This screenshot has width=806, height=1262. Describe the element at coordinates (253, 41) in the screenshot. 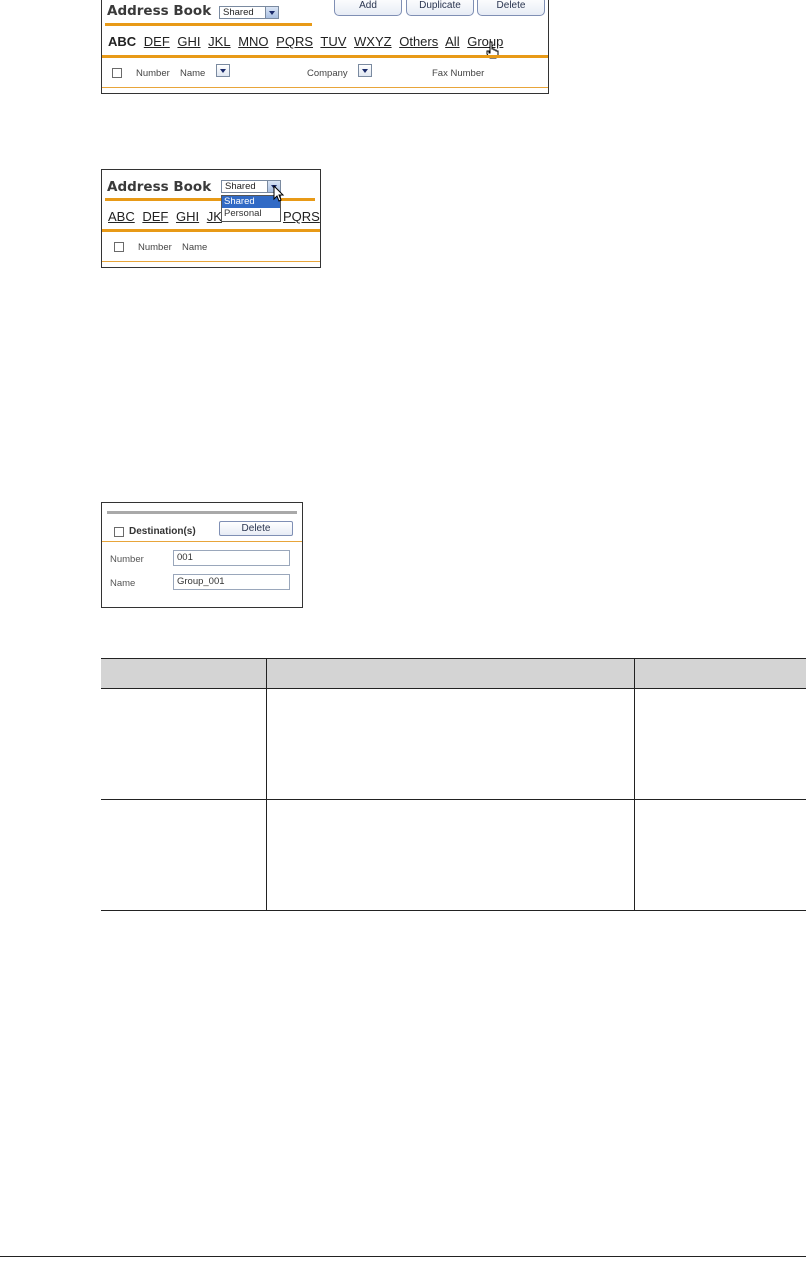

I see `index-tab-mno: MNO` at that location.